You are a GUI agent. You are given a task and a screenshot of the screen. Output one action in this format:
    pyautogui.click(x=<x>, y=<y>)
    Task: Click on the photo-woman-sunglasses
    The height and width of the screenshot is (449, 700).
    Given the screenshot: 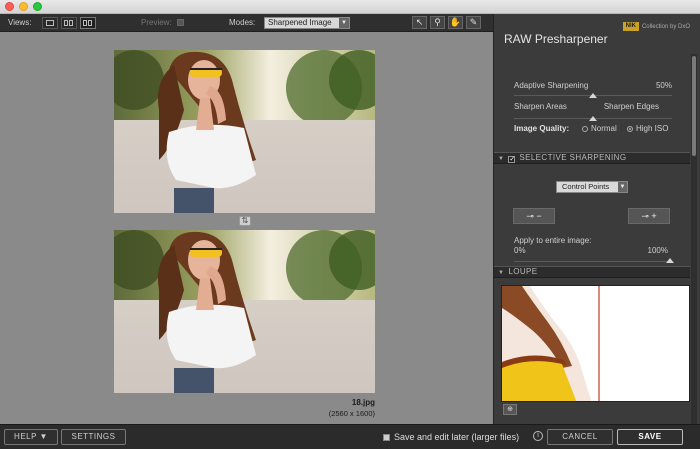 What is the action you would take?
    pyautogui.click(x=244, y=131)
    